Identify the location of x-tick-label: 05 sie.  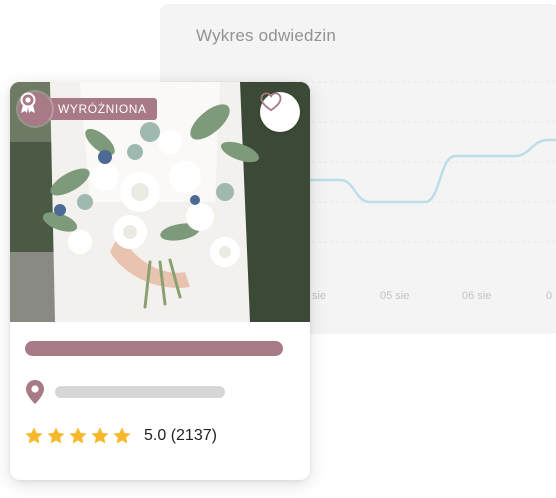
(394, 296).